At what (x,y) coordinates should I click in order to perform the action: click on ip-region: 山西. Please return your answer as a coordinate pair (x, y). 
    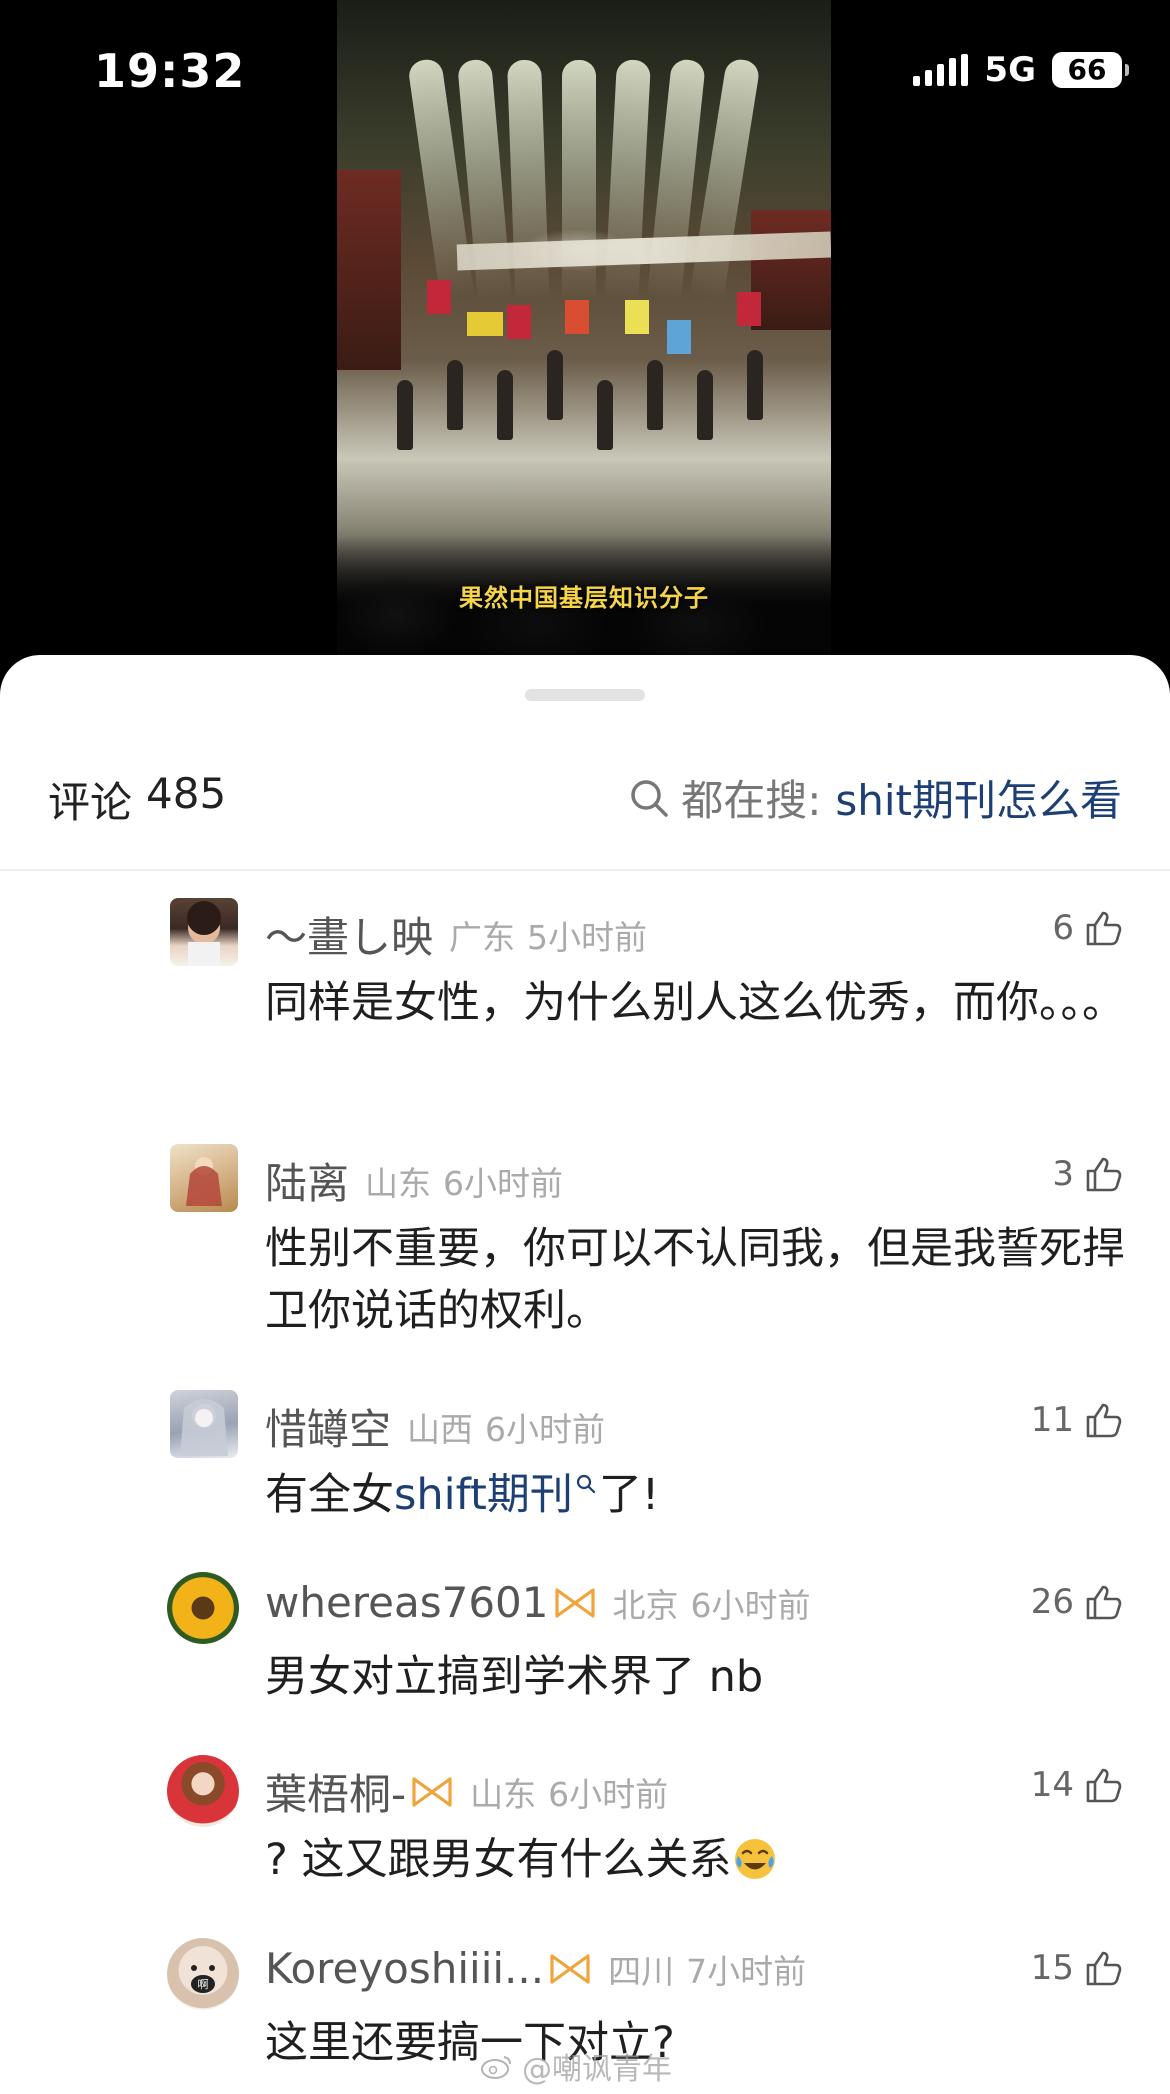
    Looking at the image, I should click on (440, 1429).